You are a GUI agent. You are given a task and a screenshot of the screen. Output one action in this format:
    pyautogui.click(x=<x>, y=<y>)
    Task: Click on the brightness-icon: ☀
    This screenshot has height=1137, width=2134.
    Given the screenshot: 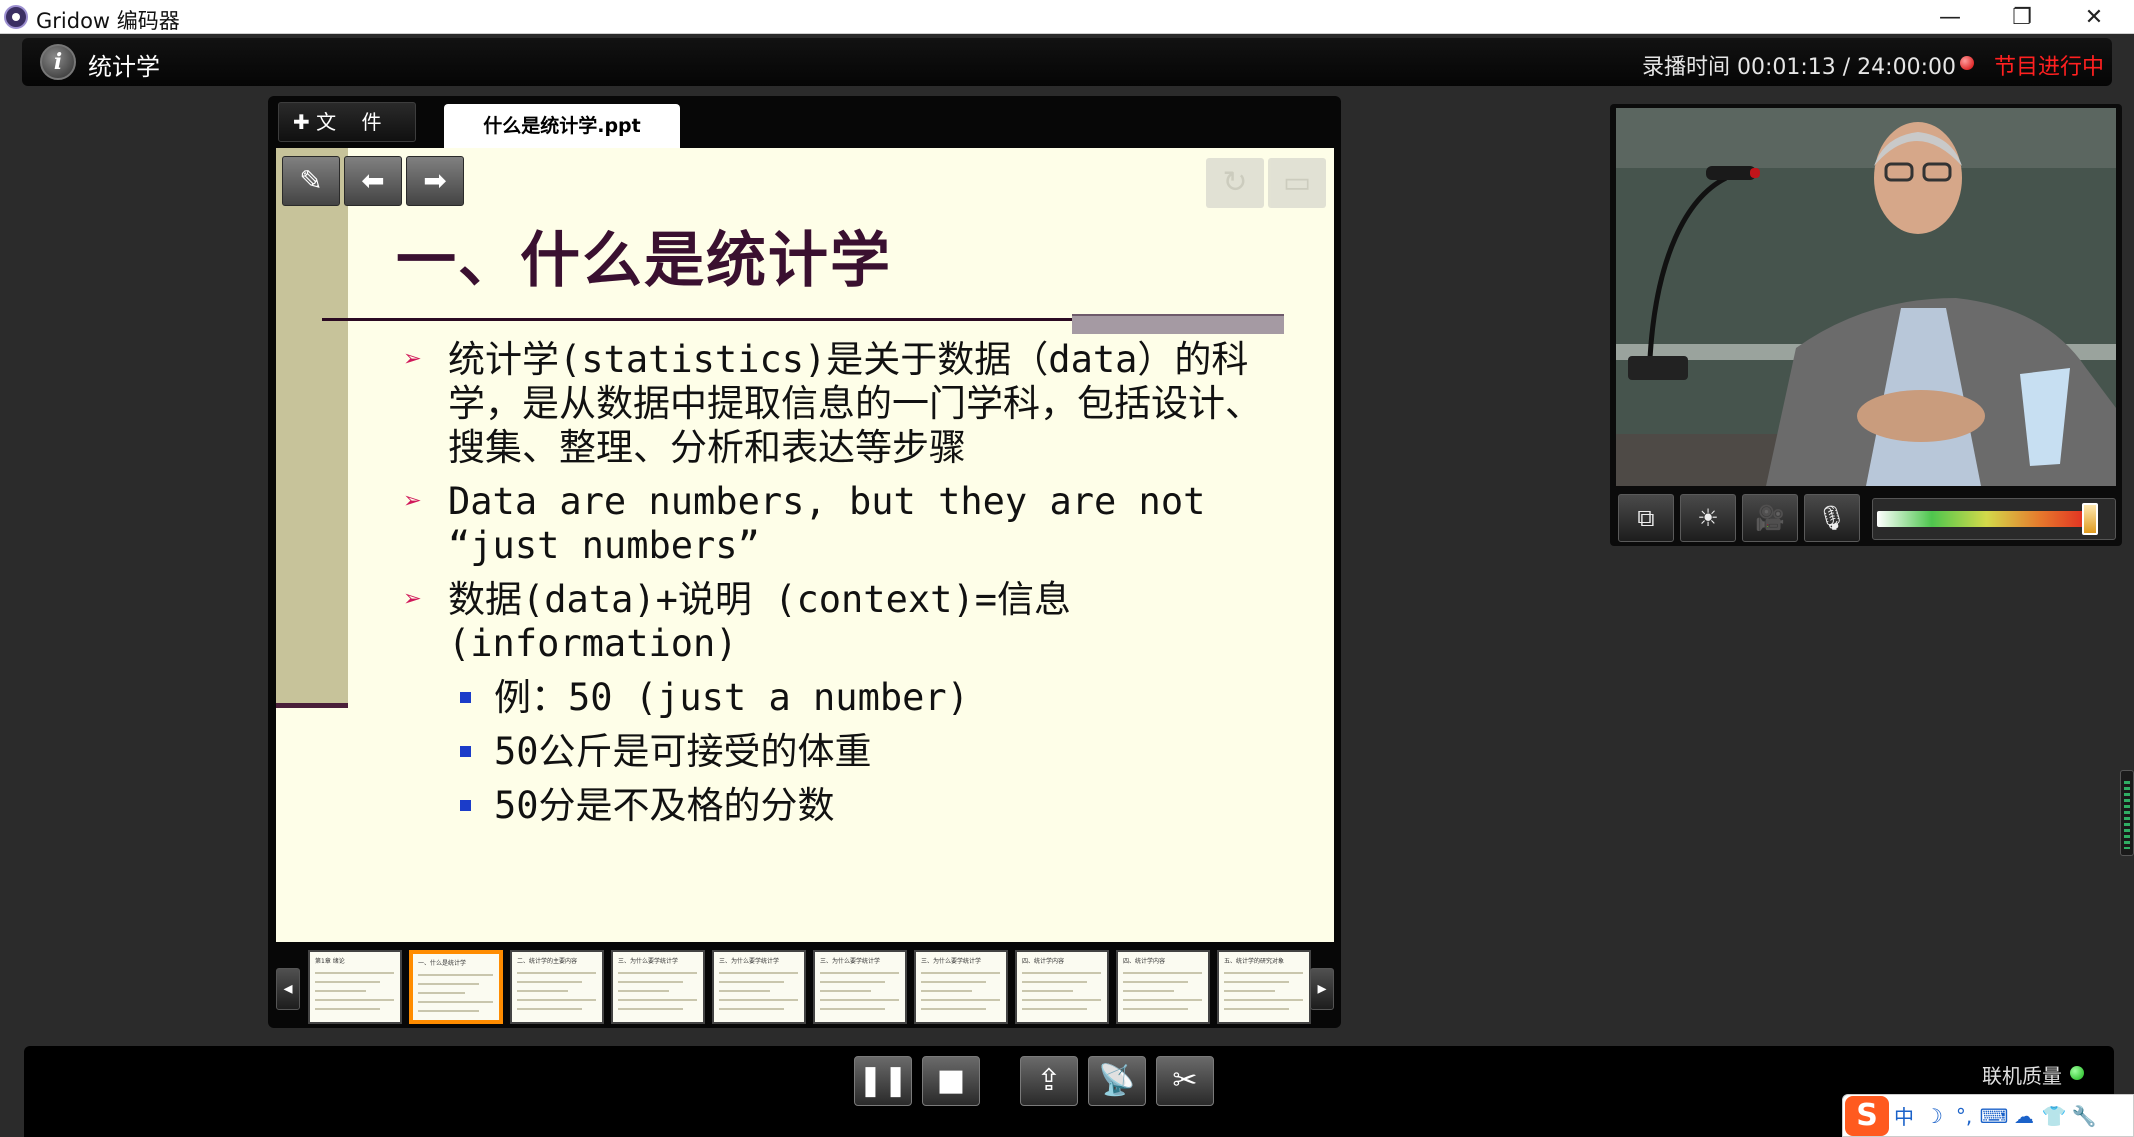 What is the action you would take?
    pyautogui.click(x=1708, y=518)
    